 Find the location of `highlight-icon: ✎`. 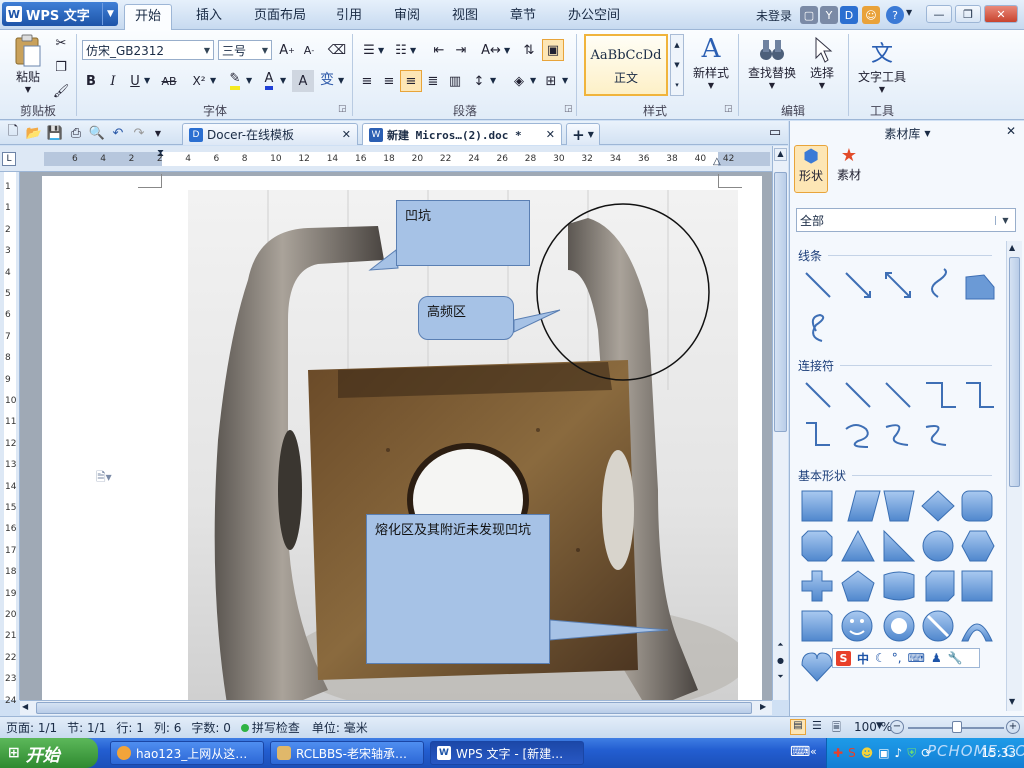

highlight-icon: ✎ is located at coordinates (235, 81).